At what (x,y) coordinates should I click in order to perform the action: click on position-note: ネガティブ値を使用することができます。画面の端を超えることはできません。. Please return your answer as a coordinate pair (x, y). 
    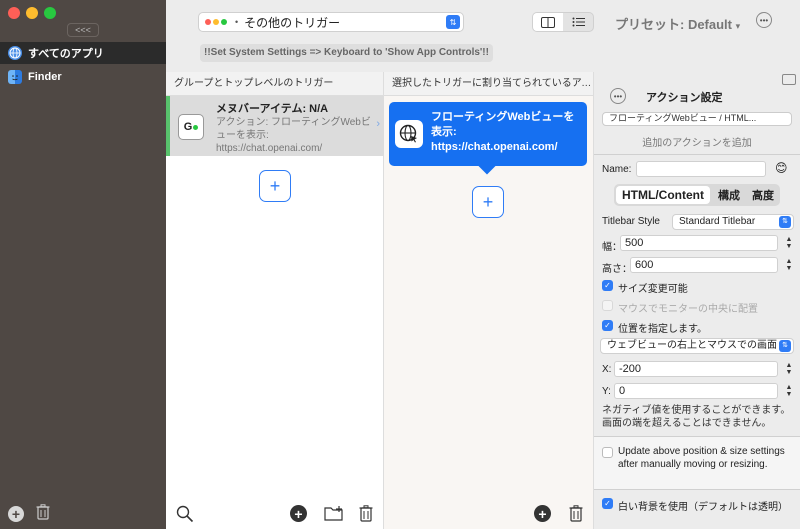
    Looking at the image, I should click on (696, 417).